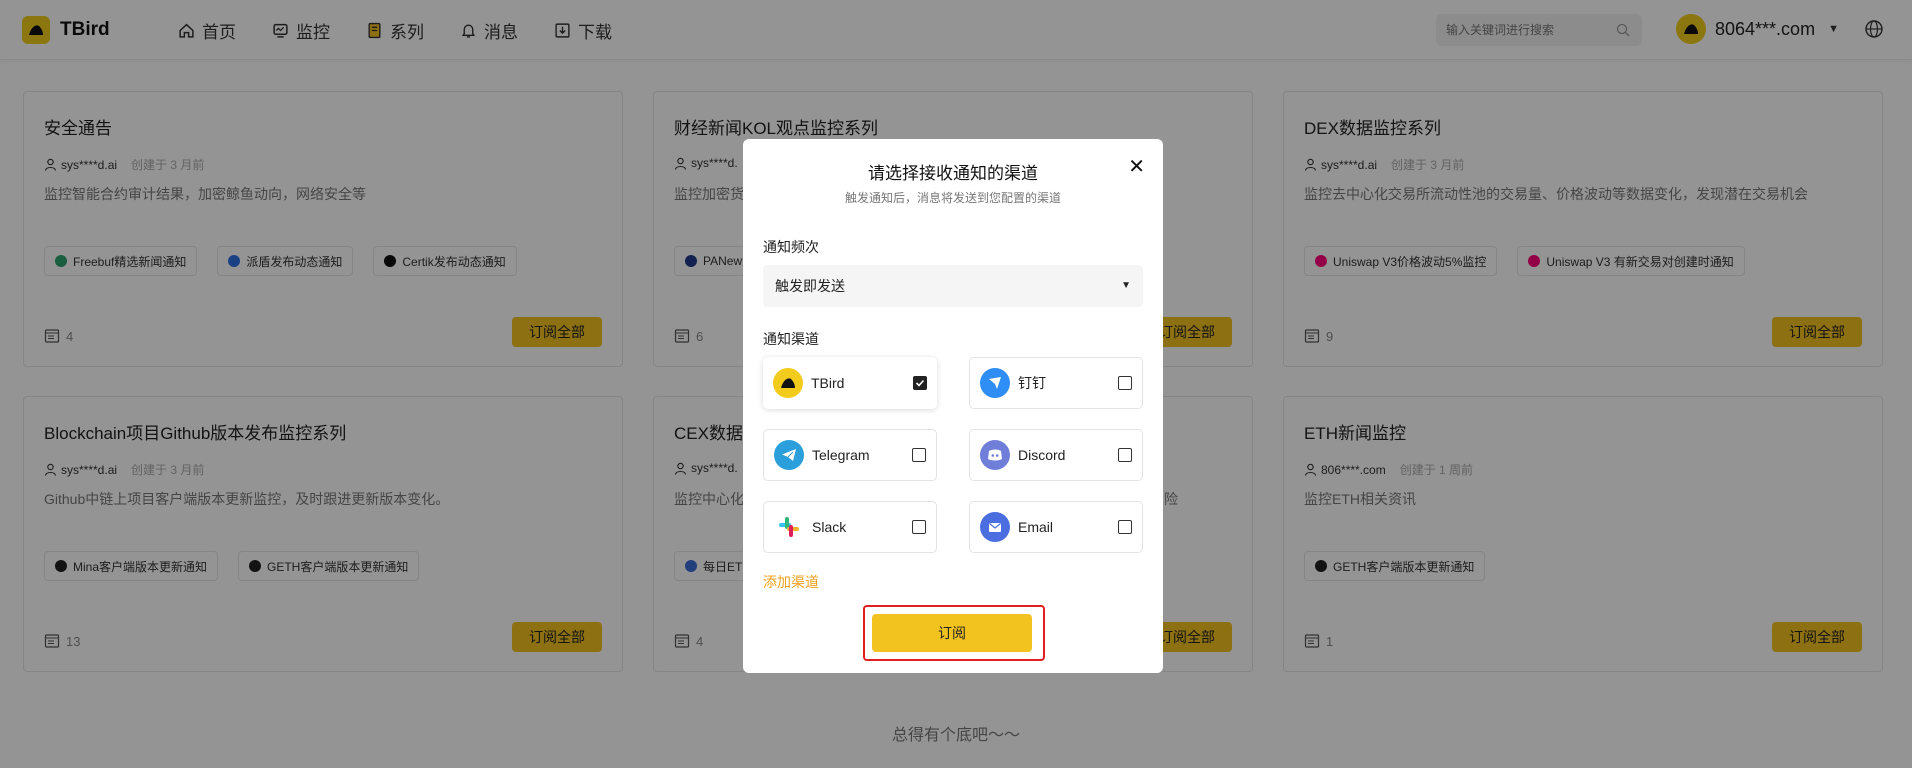 Image resolution: width=1912 pixels, height=768 pixels. Describe the element at coordinates (841, 455) in the screenshot. I see `channel-name: Telegram` at that location.